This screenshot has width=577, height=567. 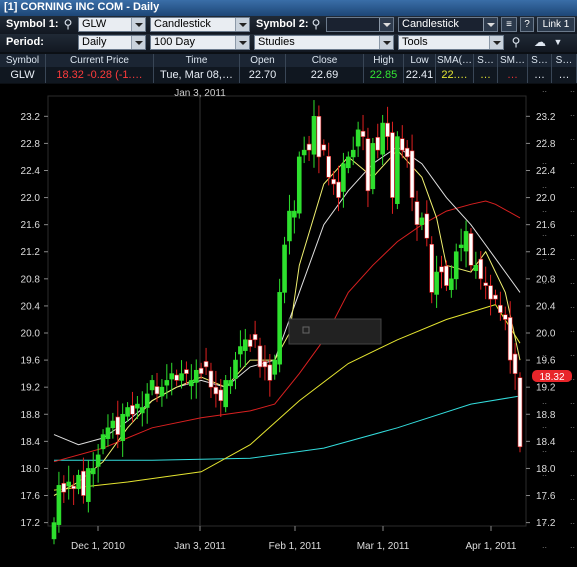 What do you see at coordinates (31, 442) in the screenshot?
I see `y-tick-label: 18.4` at bounding box center [31, 442].